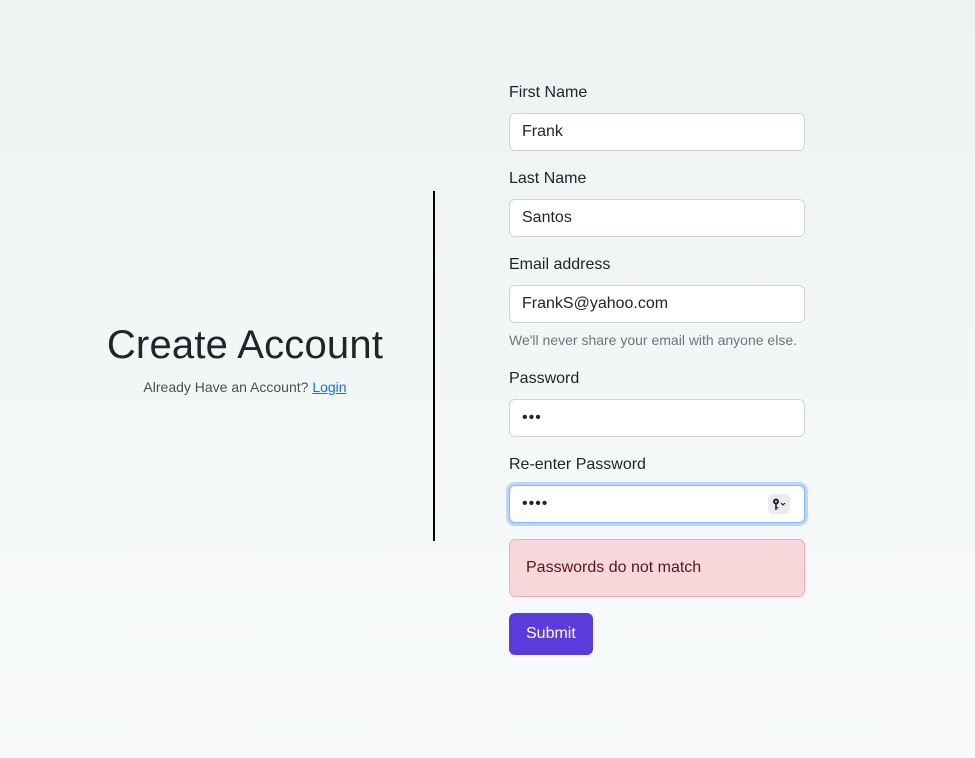  What do you see at coordinates (532, 417) in the screenshot?
I see `password-masked-value: •••` at bounding box center [532, 417].